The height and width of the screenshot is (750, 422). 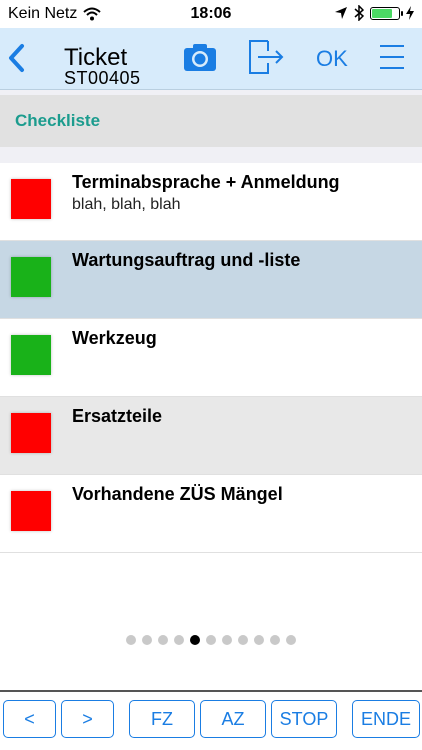 I want to click on page-title: Ticket, so click(x=96, y=57).